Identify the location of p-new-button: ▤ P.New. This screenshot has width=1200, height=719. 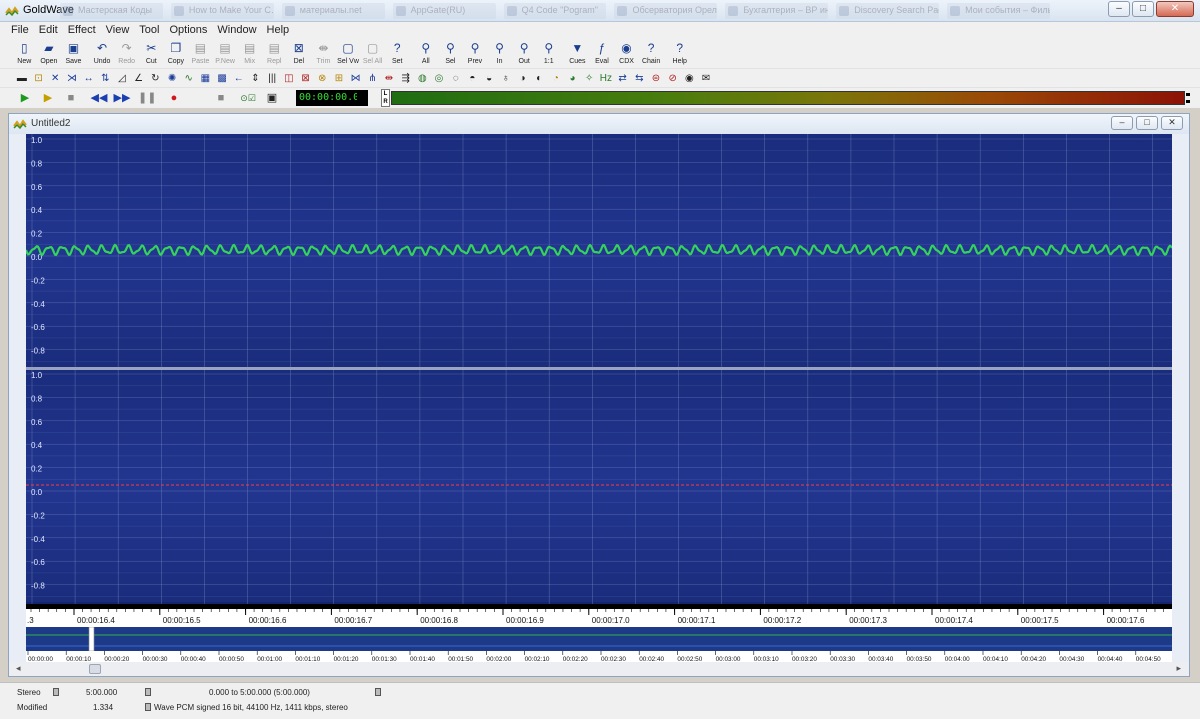
(225, 53).